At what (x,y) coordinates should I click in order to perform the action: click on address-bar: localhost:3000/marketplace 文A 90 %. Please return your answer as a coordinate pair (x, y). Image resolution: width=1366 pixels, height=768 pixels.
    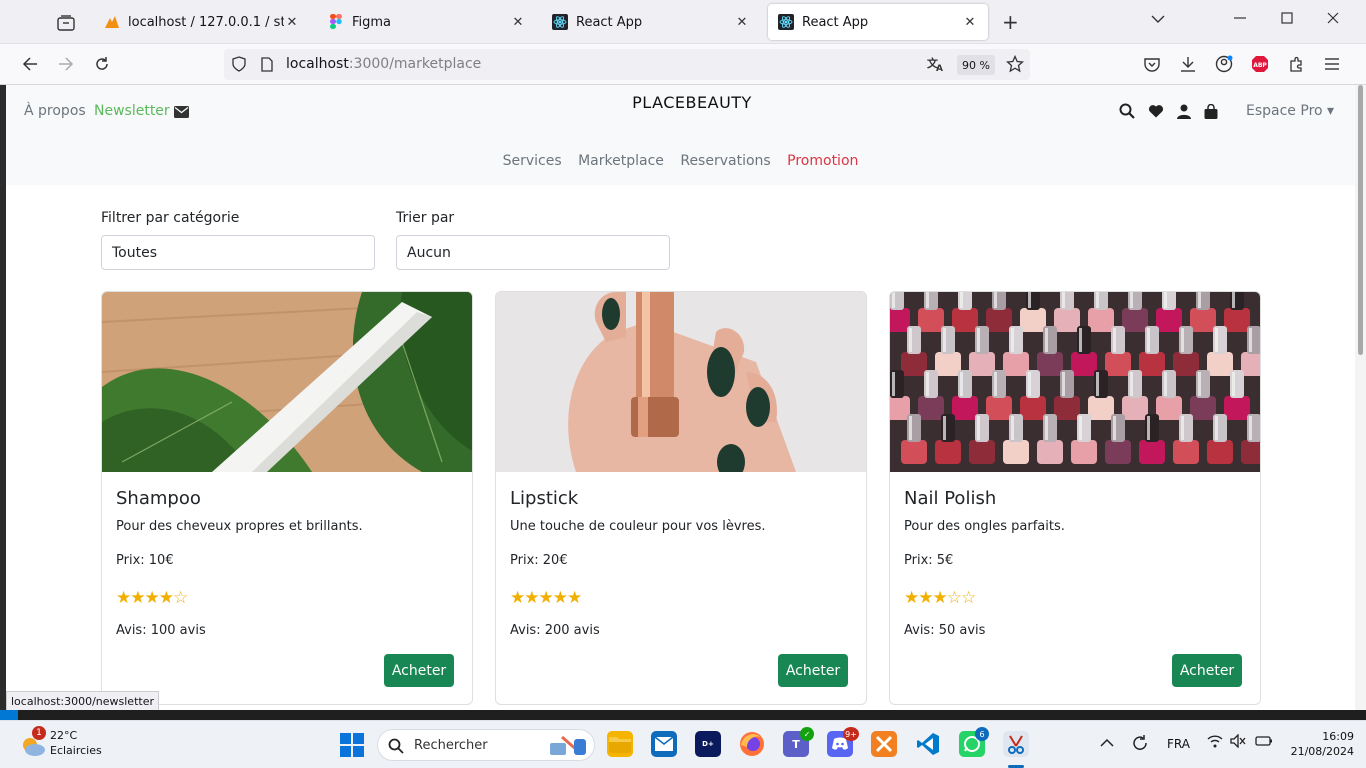
    Looking at the image, I should click on (627, 64).